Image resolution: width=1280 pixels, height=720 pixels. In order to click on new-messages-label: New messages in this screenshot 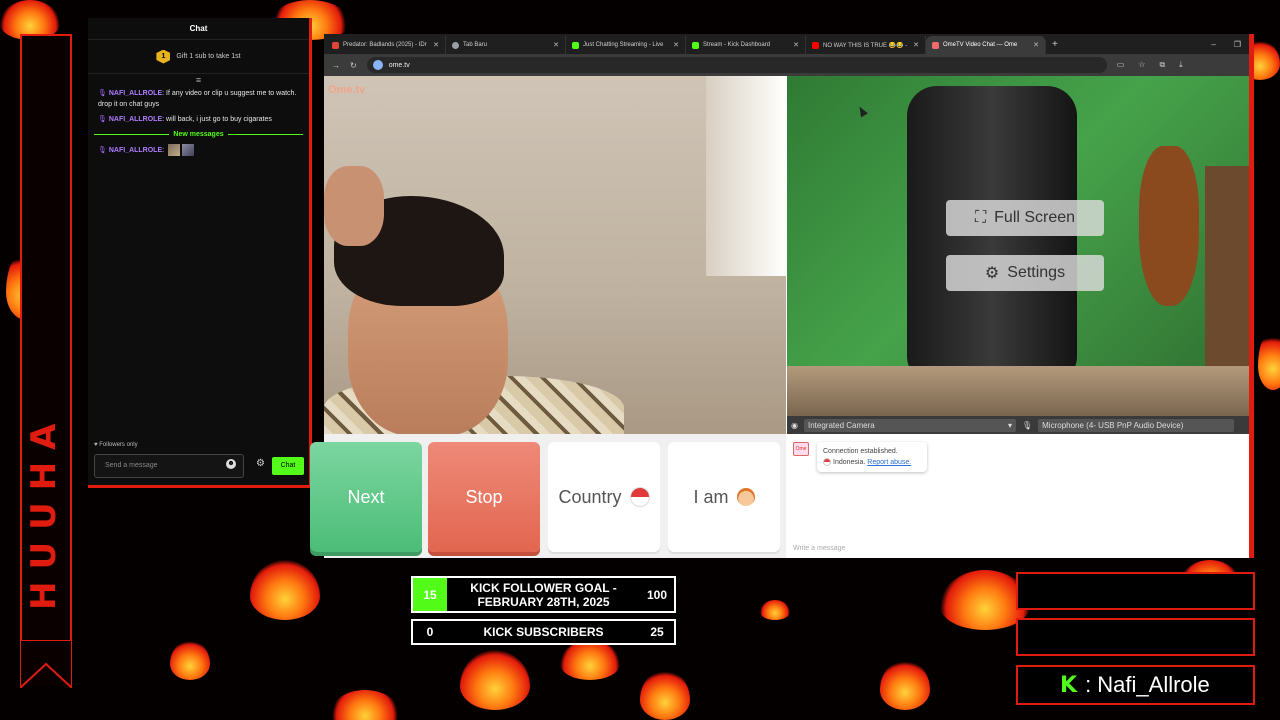, I will do `click(198, 134)`.